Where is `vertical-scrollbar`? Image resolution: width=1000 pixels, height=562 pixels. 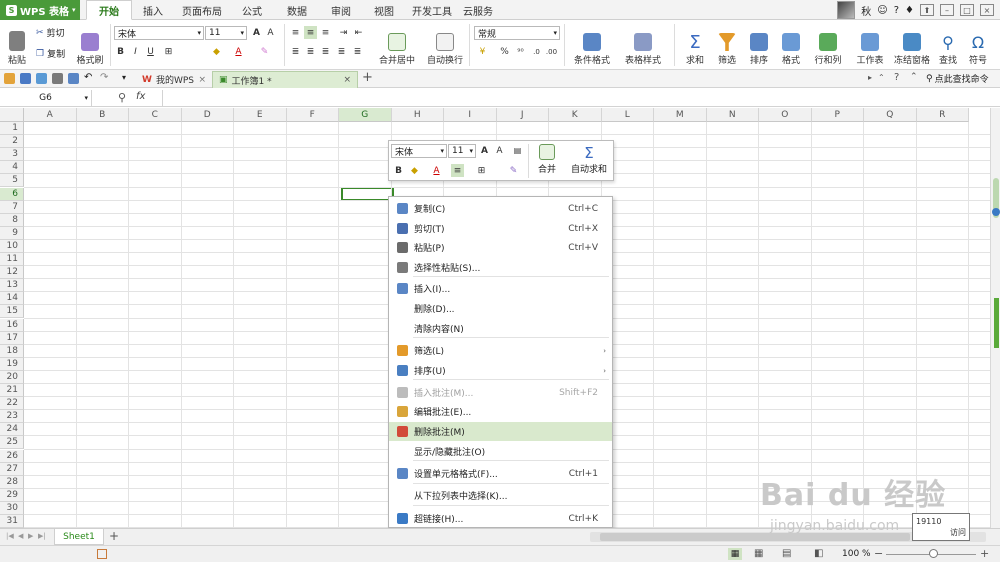 vertical-scrollbar is located at coordinates (995, 318).